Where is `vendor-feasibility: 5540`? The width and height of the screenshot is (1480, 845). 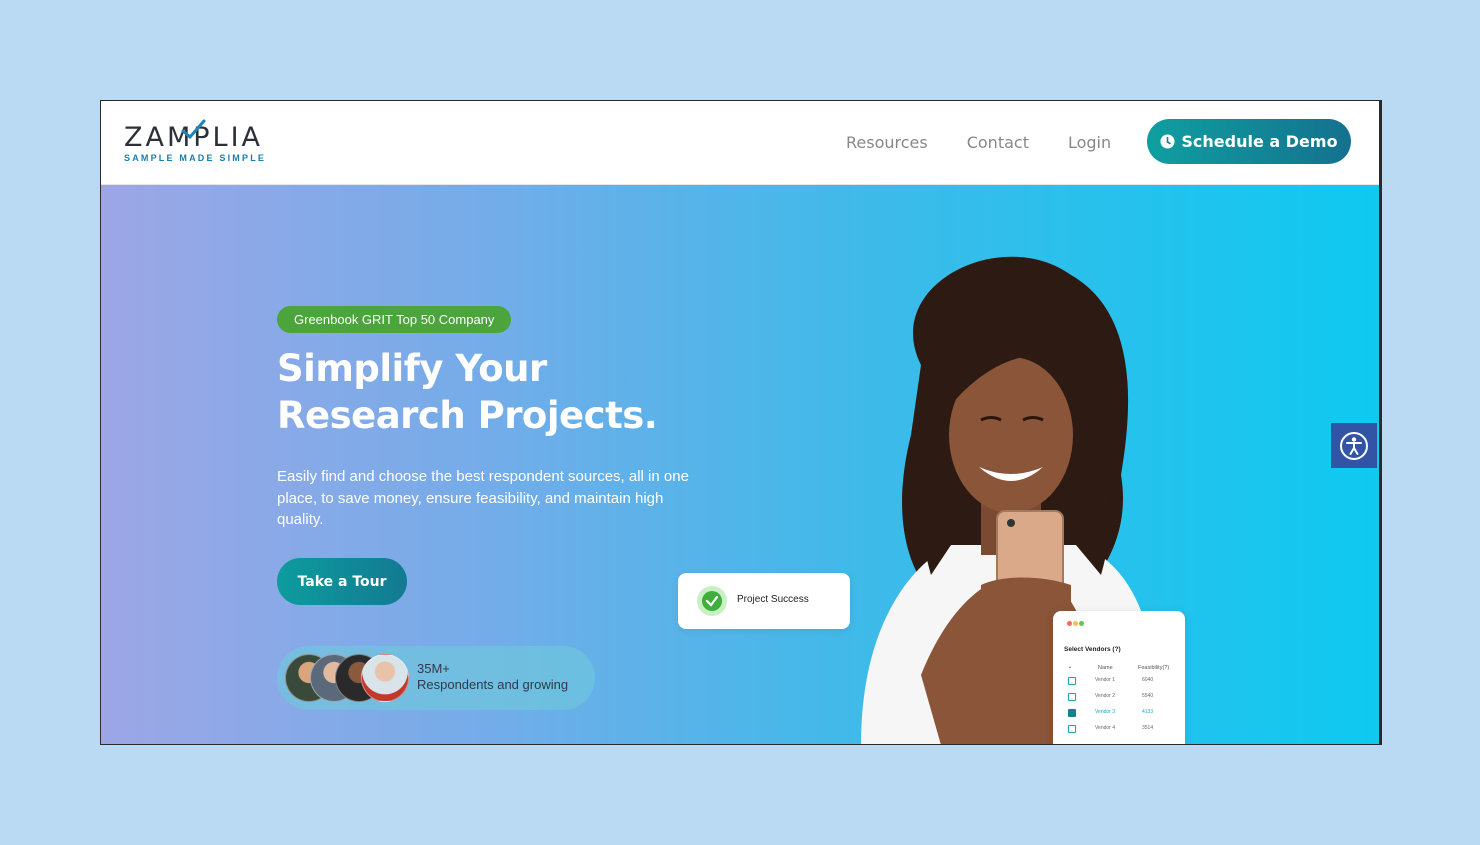
vendor-feasibility: 5540 is located at coordinates (1148, 696).